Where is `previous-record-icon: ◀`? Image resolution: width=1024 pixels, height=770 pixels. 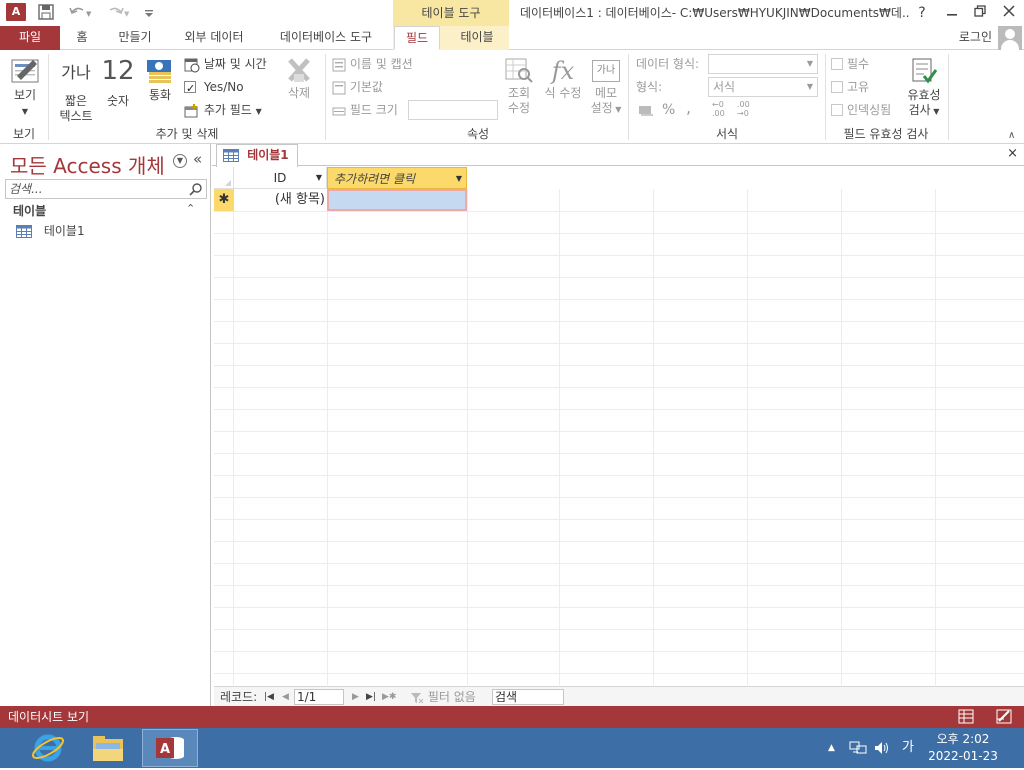 previous-record-icon: ◀ is located at coordinates (285, 697).